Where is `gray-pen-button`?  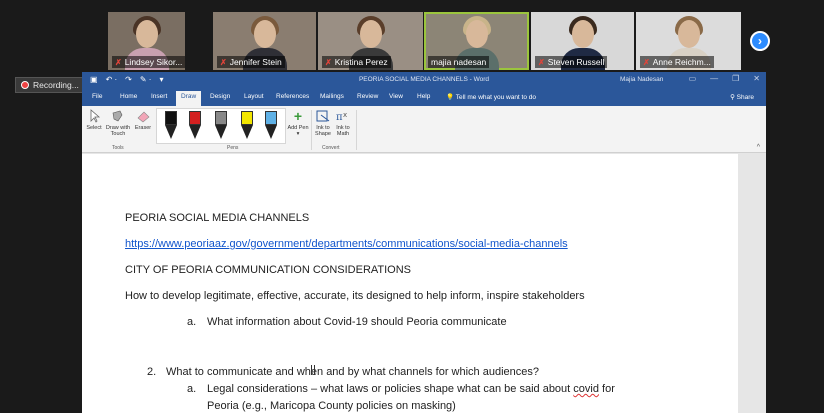 gray-pen-button is located at coordinates (221, 126).